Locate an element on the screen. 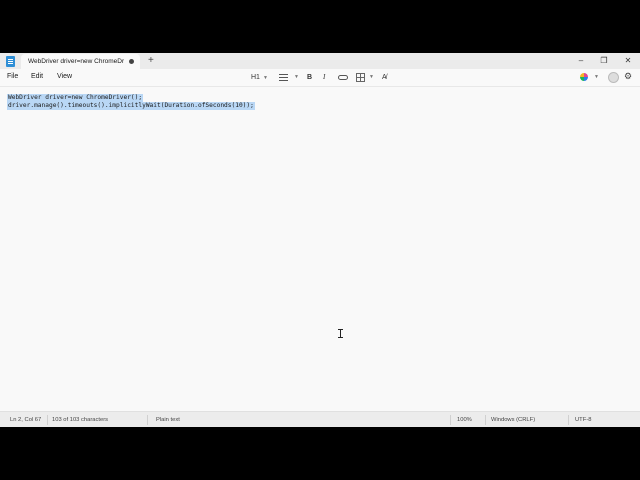  heading-dropdown: H1 ▼ is located at coordinates (259, 77).